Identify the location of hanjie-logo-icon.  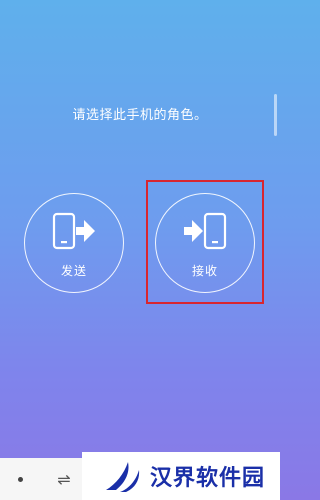
(123, 477).